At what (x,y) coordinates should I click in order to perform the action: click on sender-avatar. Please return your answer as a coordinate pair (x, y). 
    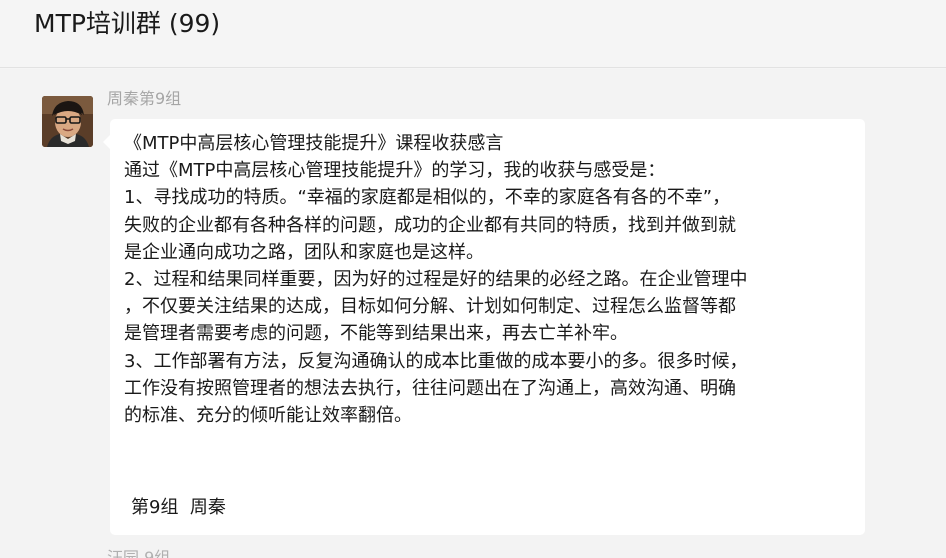
    Looking at the image, I should click on (67, 121).